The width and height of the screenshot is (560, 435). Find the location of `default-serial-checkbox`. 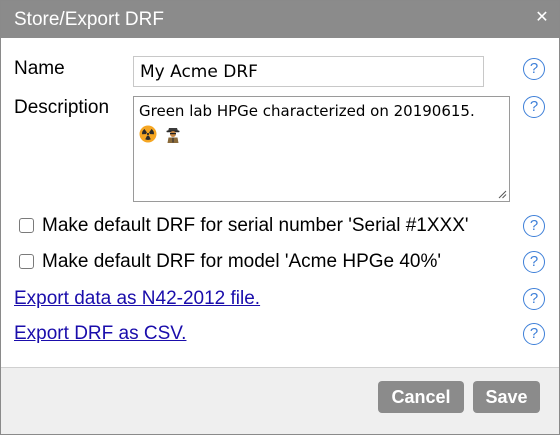

default-serial-checkbox is located at coordinates (26, 225).